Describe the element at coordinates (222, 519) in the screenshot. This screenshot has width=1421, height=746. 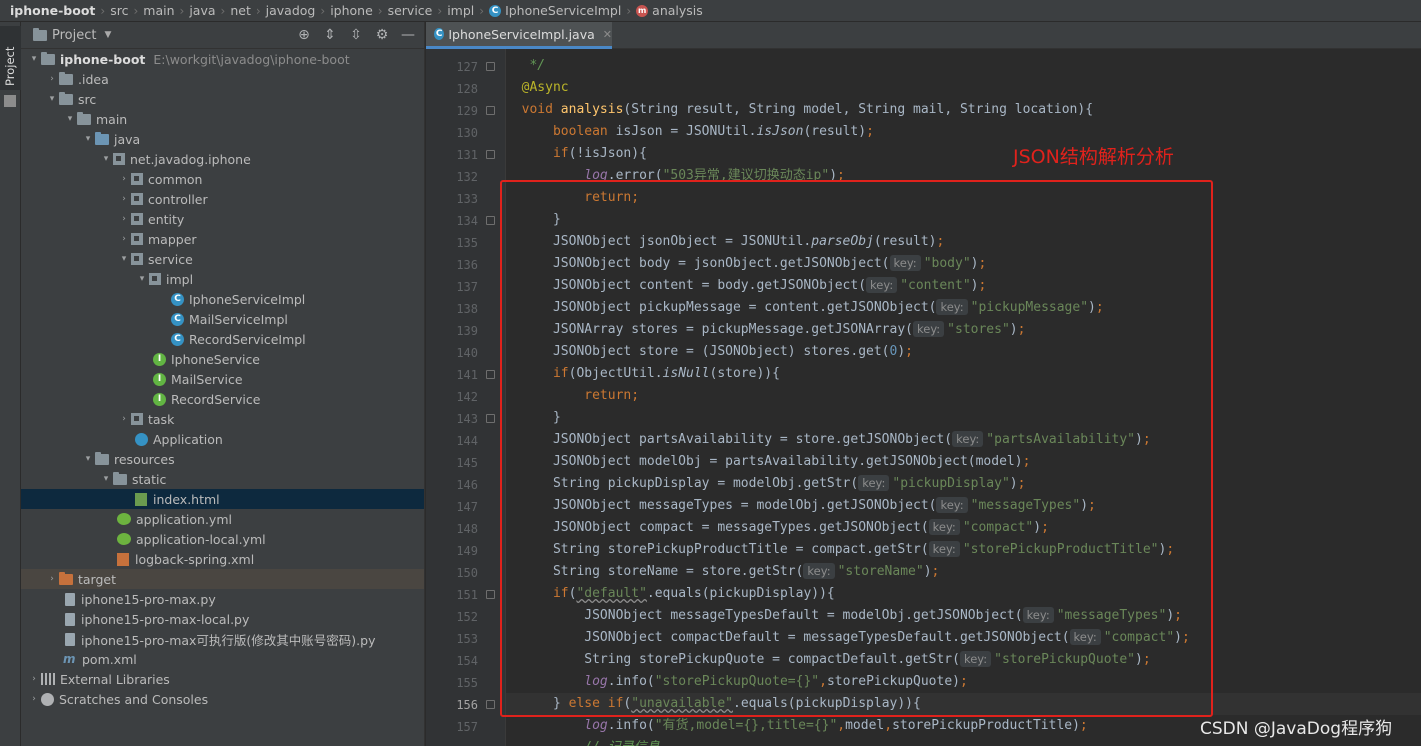
I see `tree-item-application-yml: application.yml` at that location.